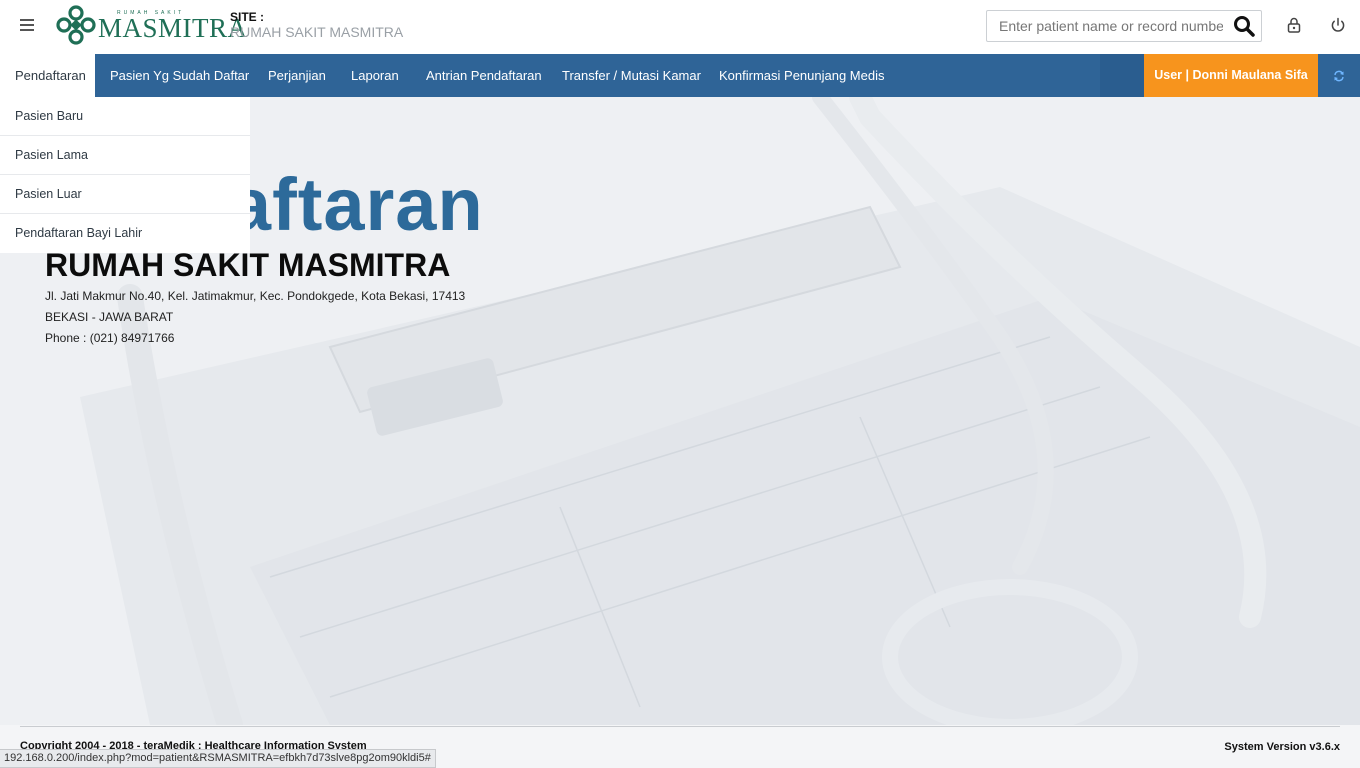 The height and width of the screenshot is (768, 1360). Describe the element at coordinates (375, 75) in the screenshot. I see `nav-item-laporan: Laporan` at that location.